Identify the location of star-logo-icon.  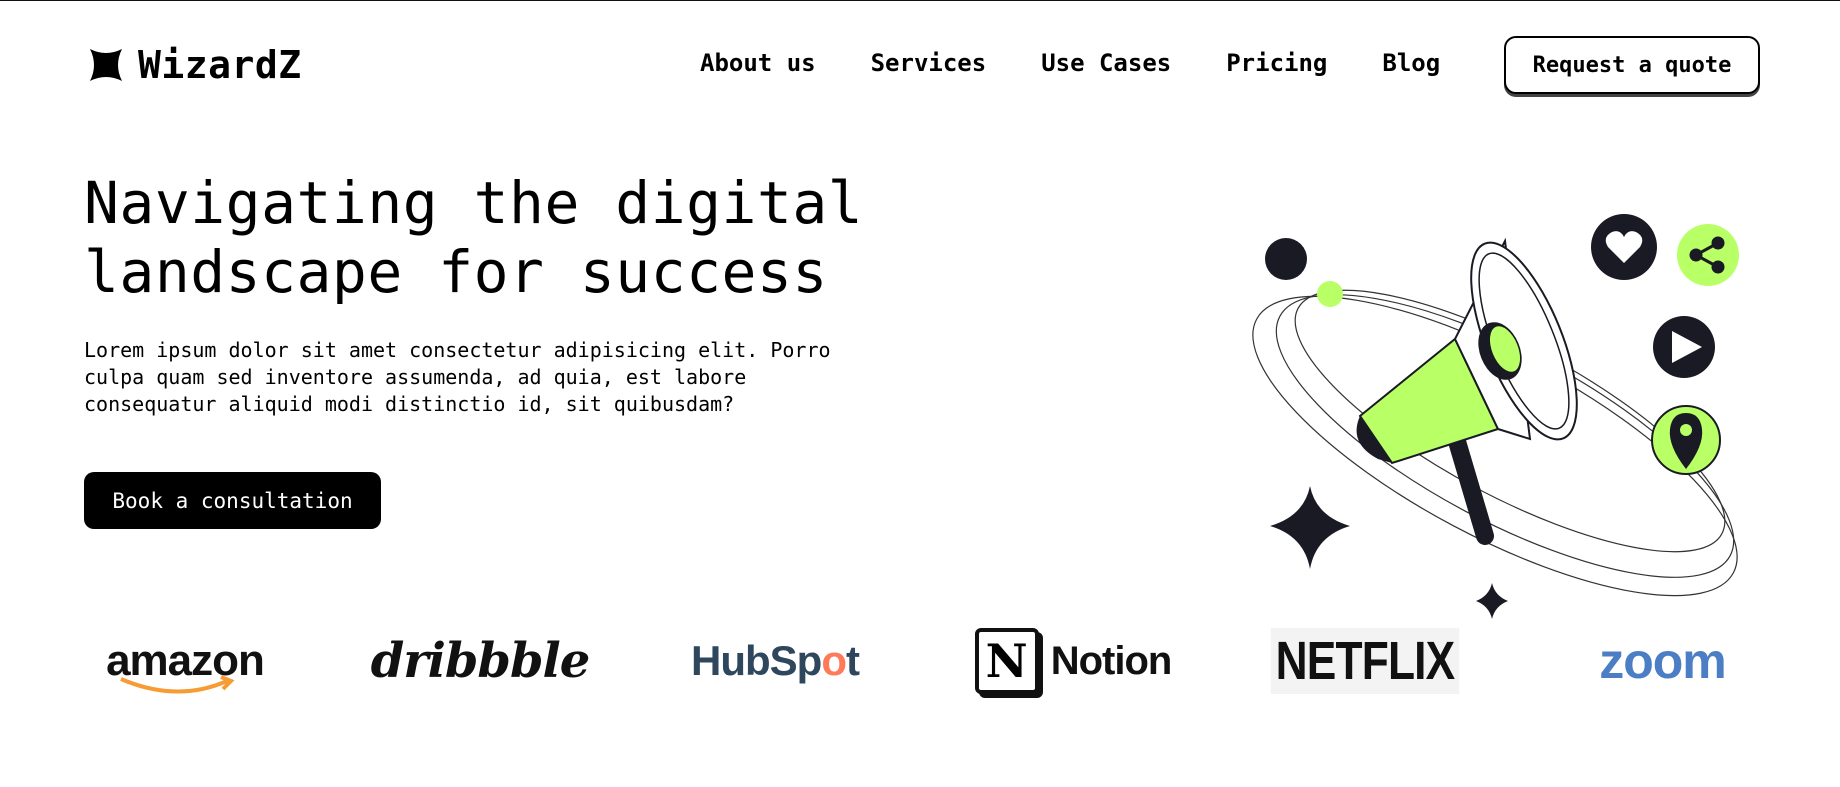
(106, 65).